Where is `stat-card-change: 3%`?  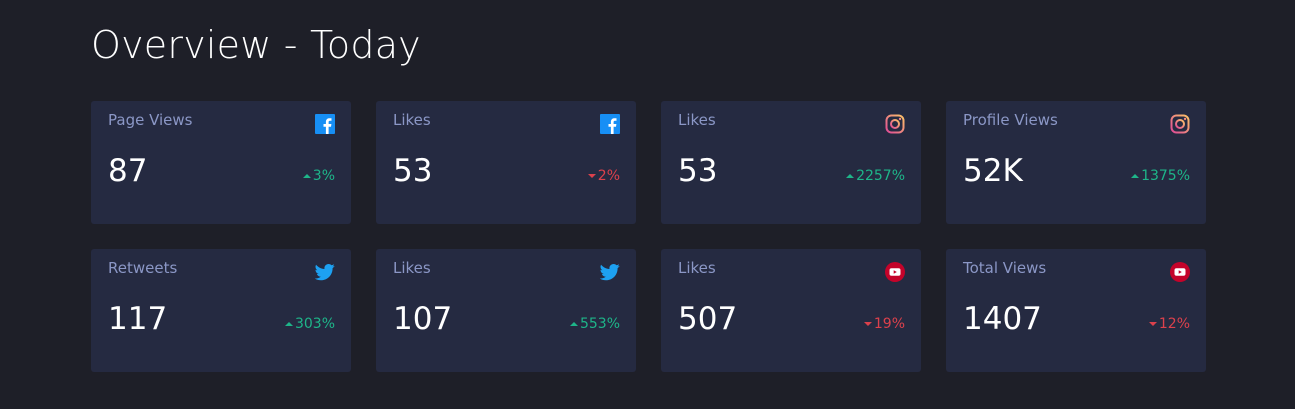 stat-card-change: 3% is located at coordinates (318, 176).